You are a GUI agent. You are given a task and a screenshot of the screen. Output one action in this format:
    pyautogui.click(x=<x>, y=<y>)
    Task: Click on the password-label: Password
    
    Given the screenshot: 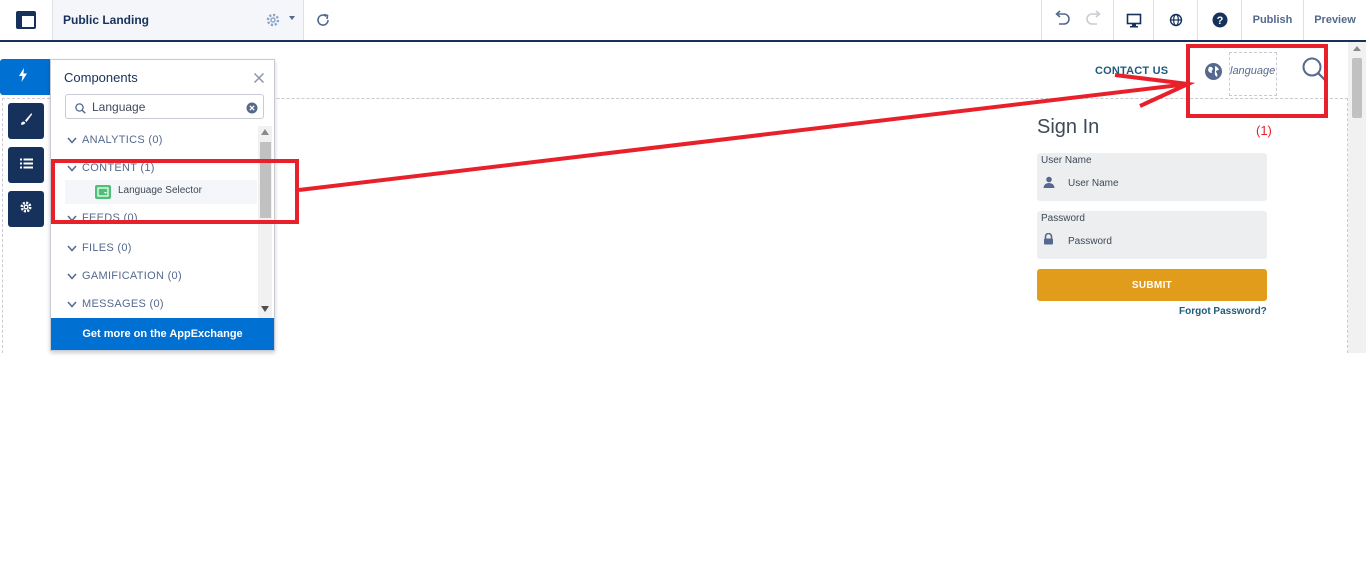 What is the action you would take?
    pyautogui.click(x=1063, y=218)
    